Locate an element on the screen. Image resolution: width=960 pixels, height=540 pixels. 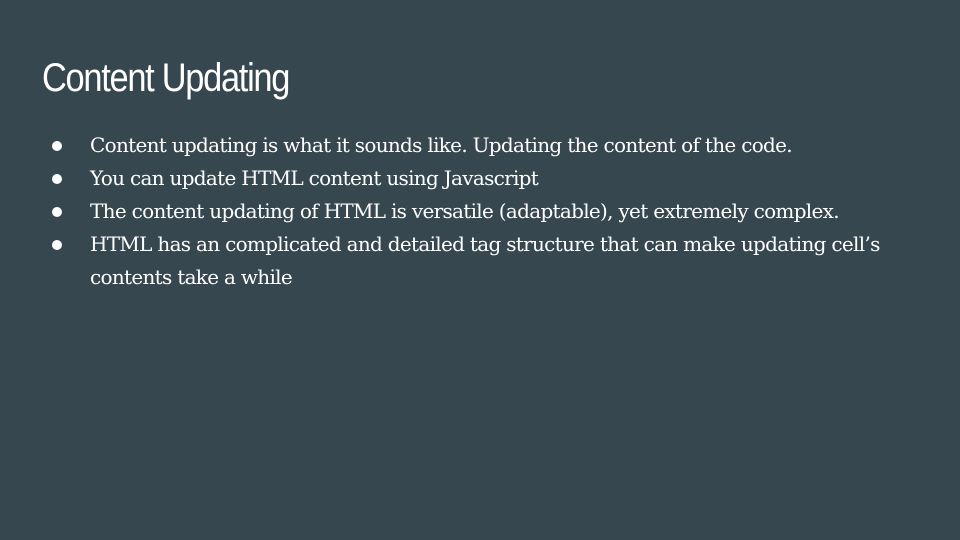
slide-title: Content Updating is located at coordinates (166, 78).